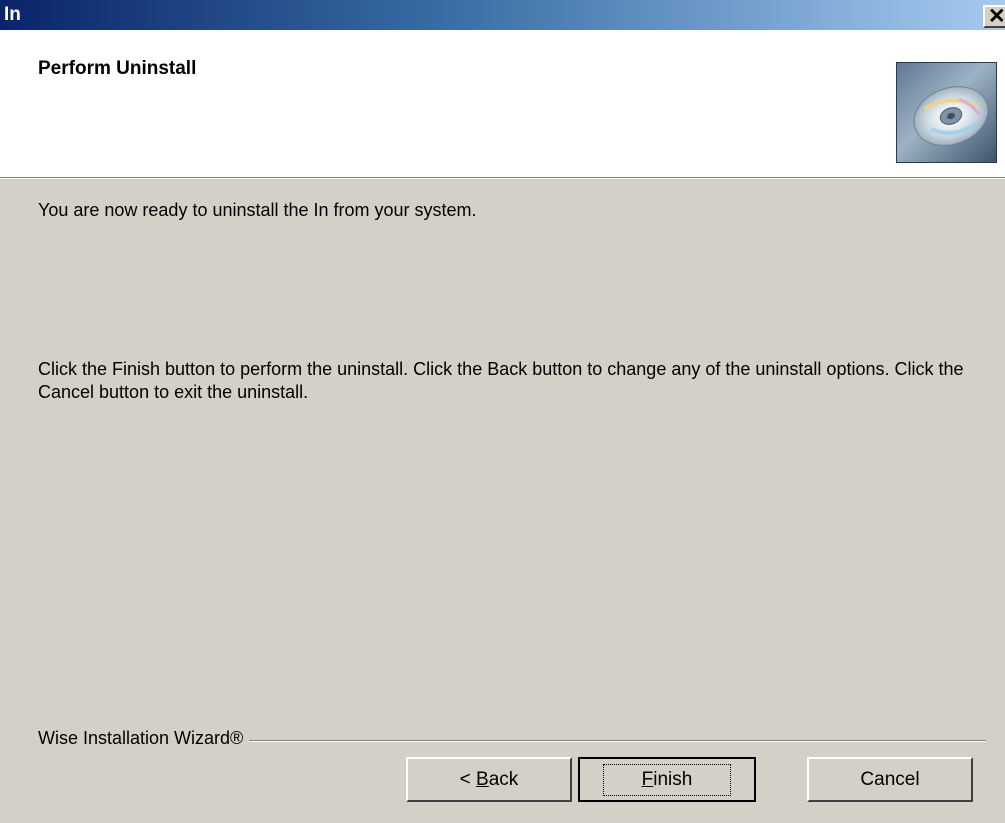  I want to click on cancel-button-label: Cancel, so click(890, 779).